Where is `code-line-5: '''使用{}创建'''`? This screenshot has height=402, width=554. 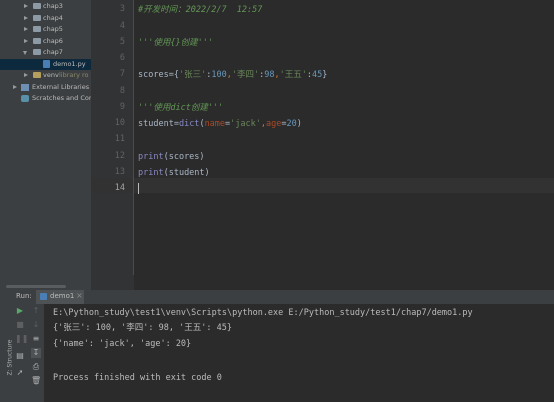 code-line-5: '''使用{}创建''' is located at coordinates (175, 43).